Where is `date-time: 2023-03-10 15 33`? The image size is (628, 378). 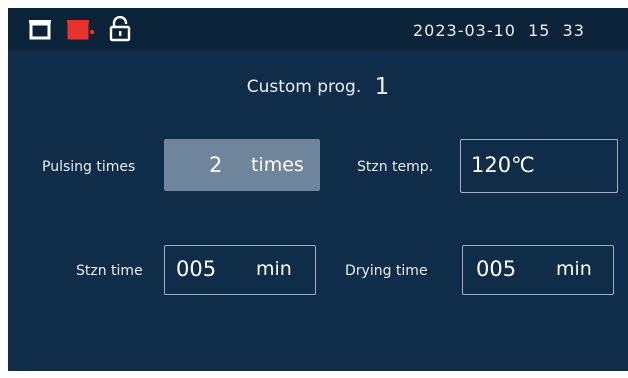 date-time: 2023-03-10 15 33 is located at coordinates (502, 30).